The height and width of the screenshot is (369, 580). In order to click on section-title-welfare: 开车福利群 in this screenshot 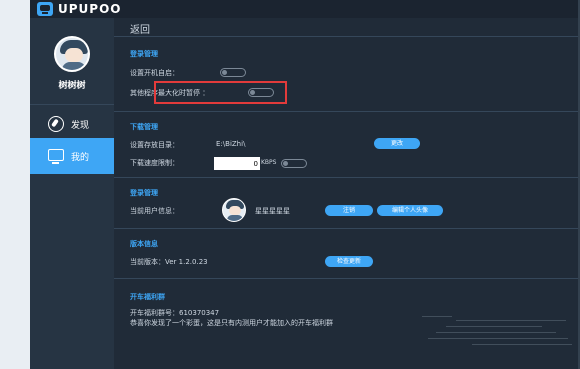, I will do `click(147, 297)`.